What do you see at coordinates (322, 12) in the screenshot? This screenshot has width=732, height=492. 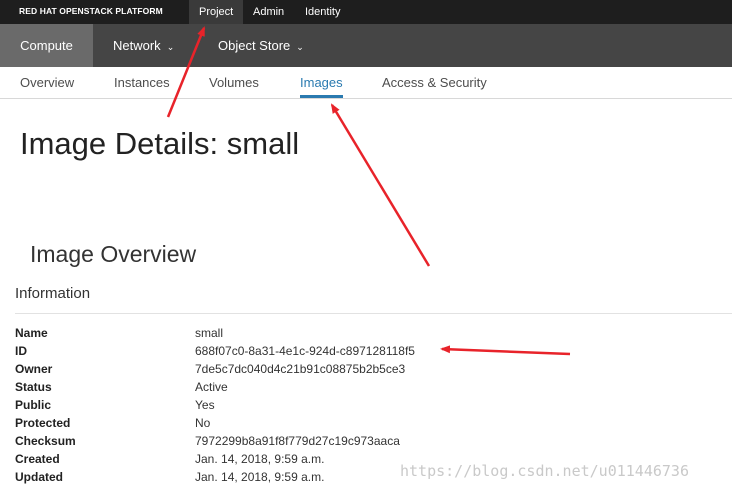 I see `tab-identity: Identity` at bounding box center [322, 12].